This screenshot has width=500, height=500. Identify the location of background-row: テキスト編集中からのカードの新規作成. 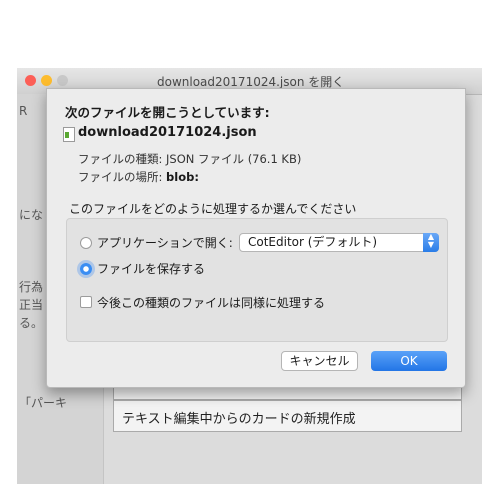
(287, 416).